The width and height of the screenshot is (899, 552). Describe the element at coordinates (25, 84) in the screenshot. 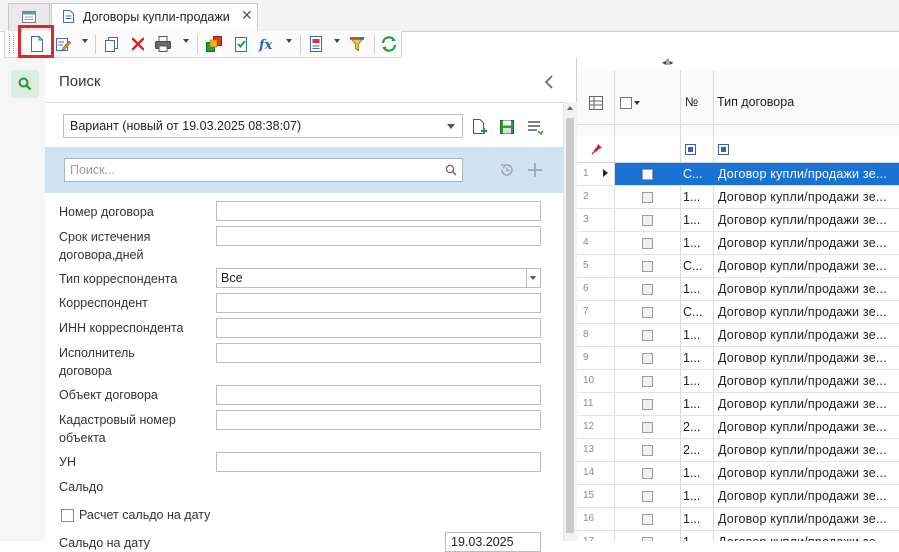

I see `search-panel-toggle` at that location.